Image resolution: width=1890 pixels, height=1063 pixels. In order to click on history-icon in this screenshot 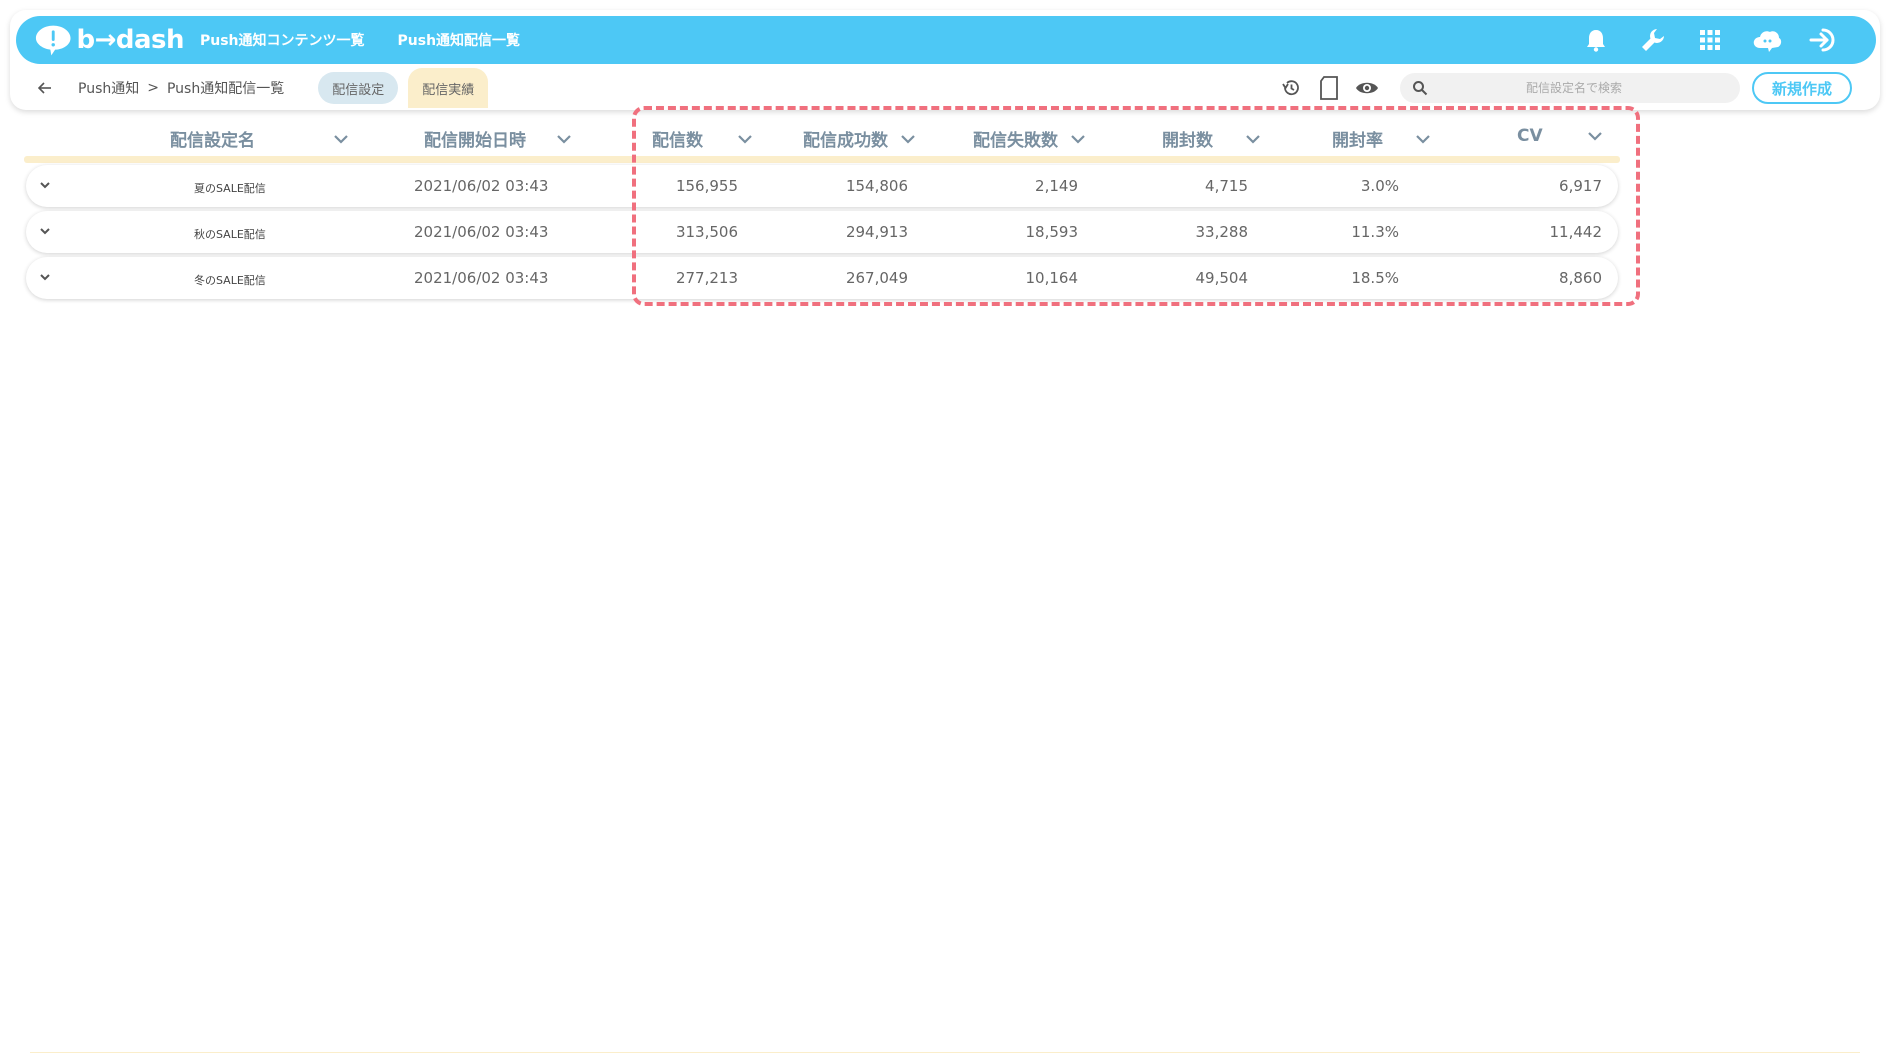, I will do `click(1291, 88)`.